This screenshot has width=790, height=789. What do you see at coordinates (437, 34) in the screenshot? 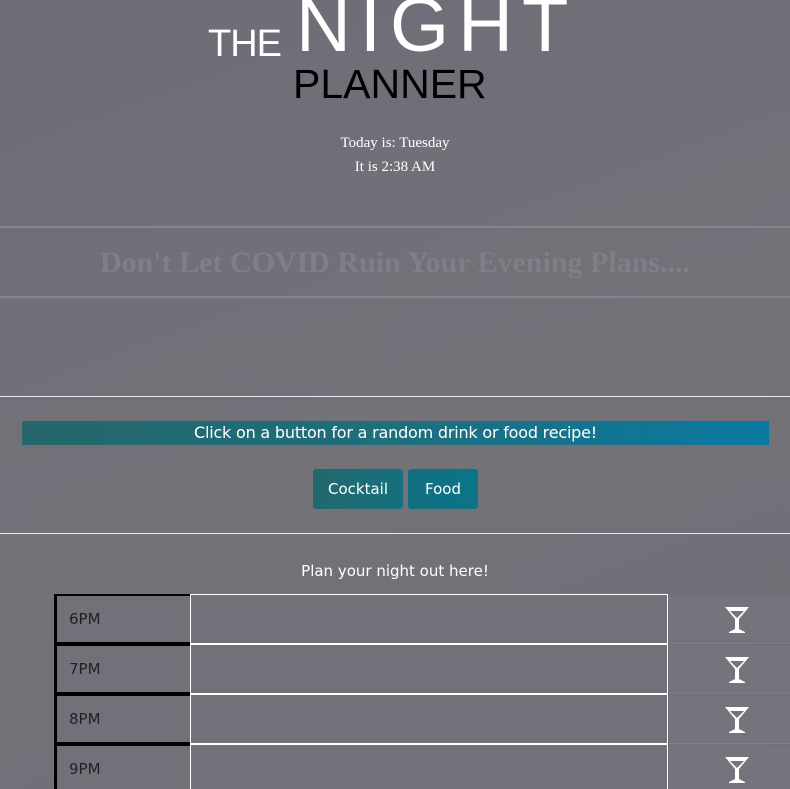
I see `logo-night: NIGHT` at bounding box center [437, 34].